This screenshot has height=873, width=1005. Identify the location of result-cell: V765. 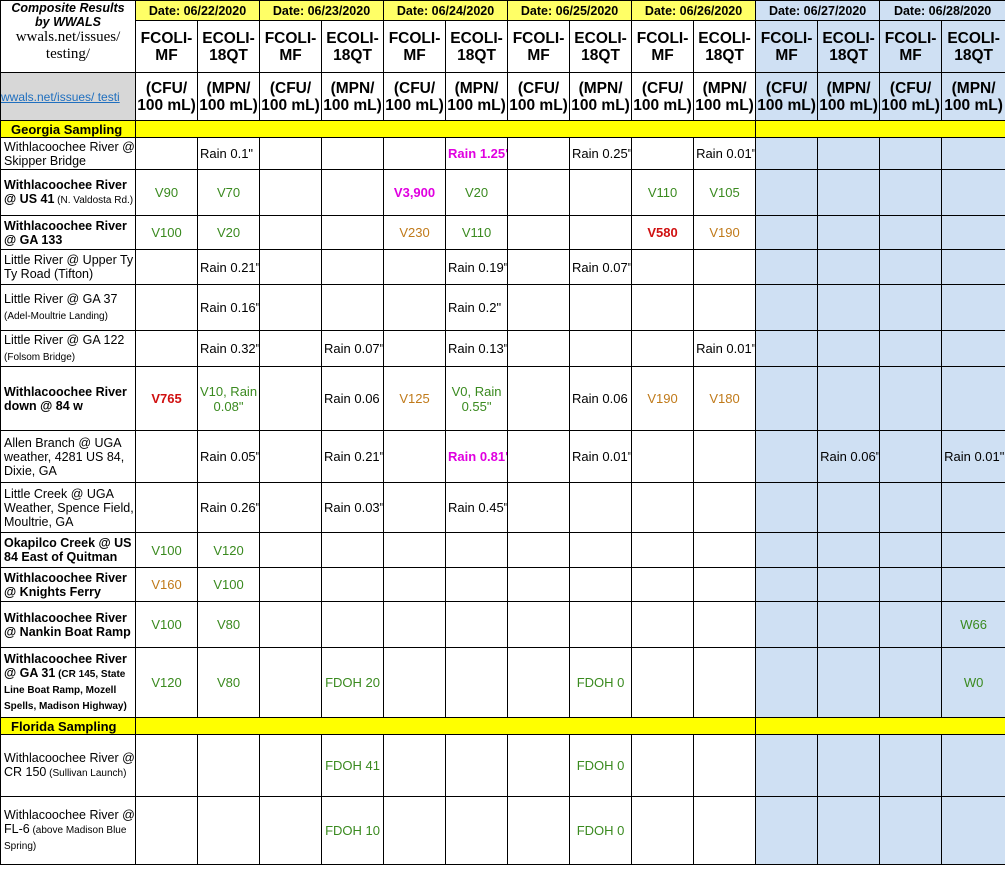
(166, 398).